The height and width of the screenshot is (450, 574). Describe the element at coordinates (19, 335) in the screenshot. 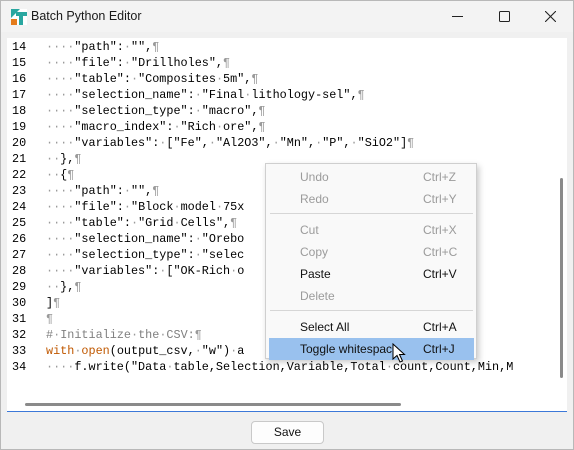

I see `line-number: 32` at that location.